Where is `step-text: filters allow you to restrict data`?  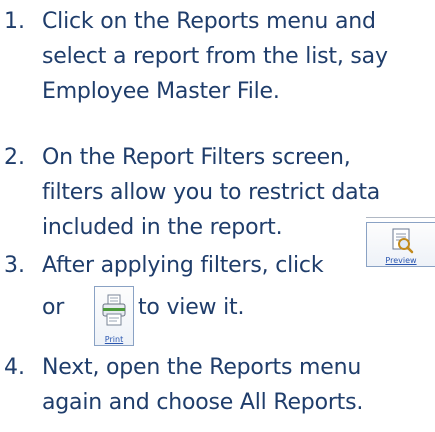 step-text: filters allow you to restrict data is located at coordinates (211, 192).